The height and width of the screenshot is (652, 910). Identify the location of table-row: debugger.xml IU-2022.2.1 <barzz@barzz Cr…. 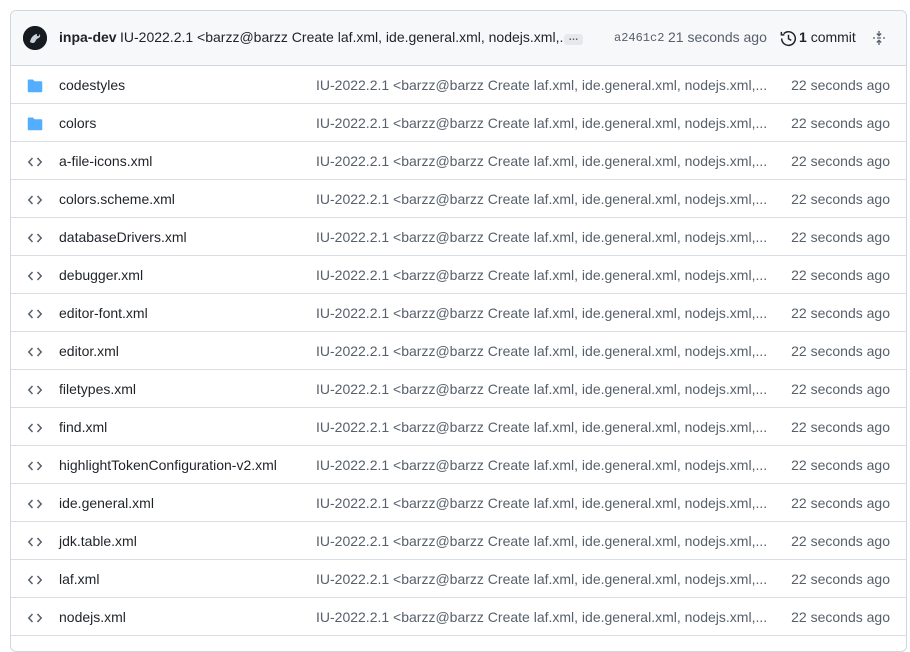
(458, 275).